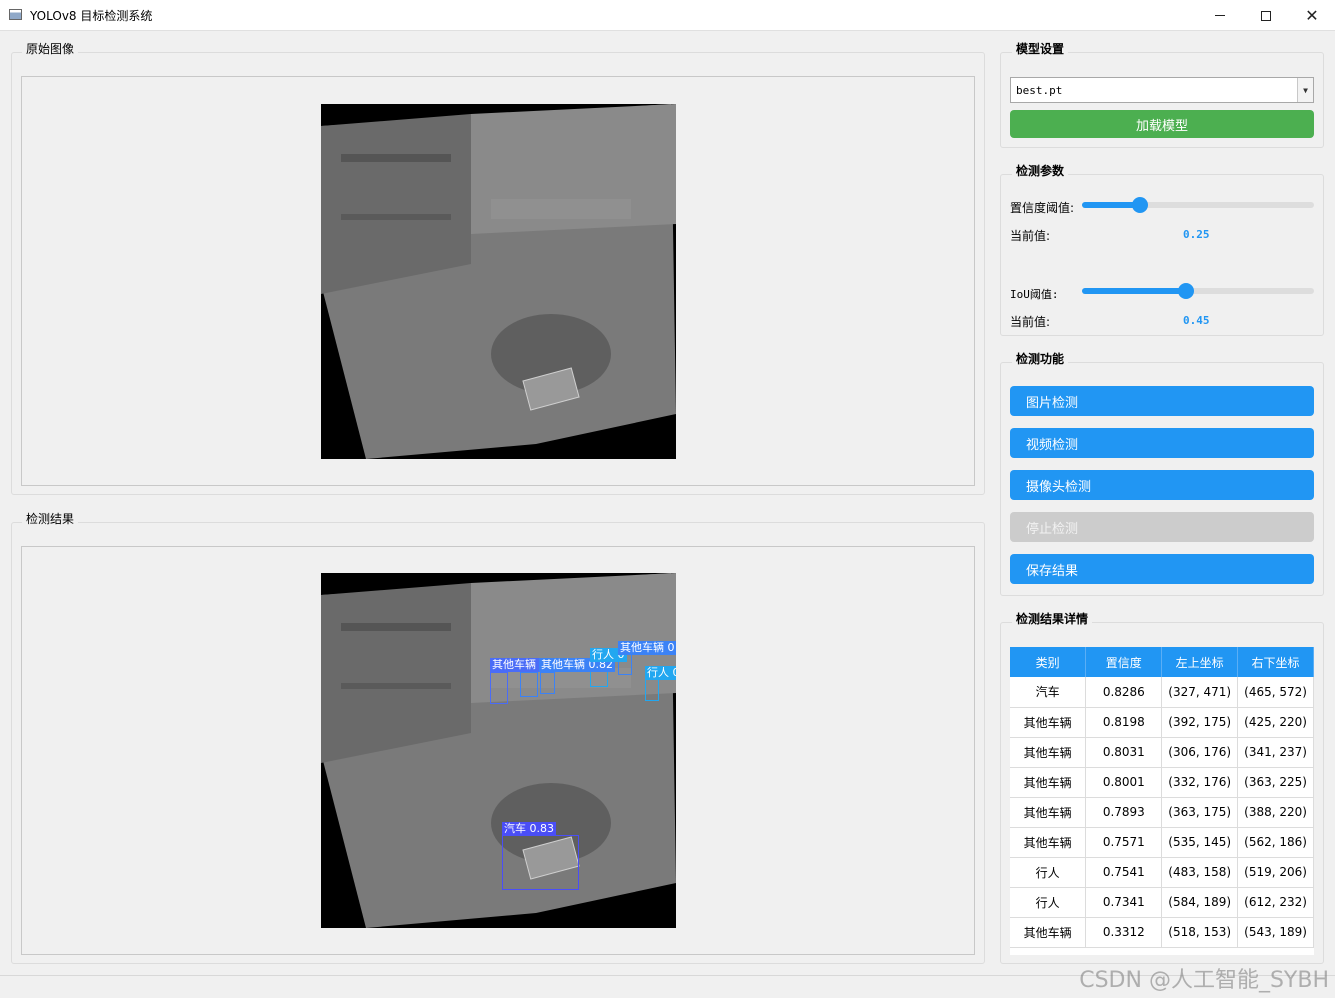 Image resolution: width=1335 pixels, height=998 pixels. Describe the element at coordinates (50, 48) in the screenshot. I see `original-image-title: 原始图像` at that location.